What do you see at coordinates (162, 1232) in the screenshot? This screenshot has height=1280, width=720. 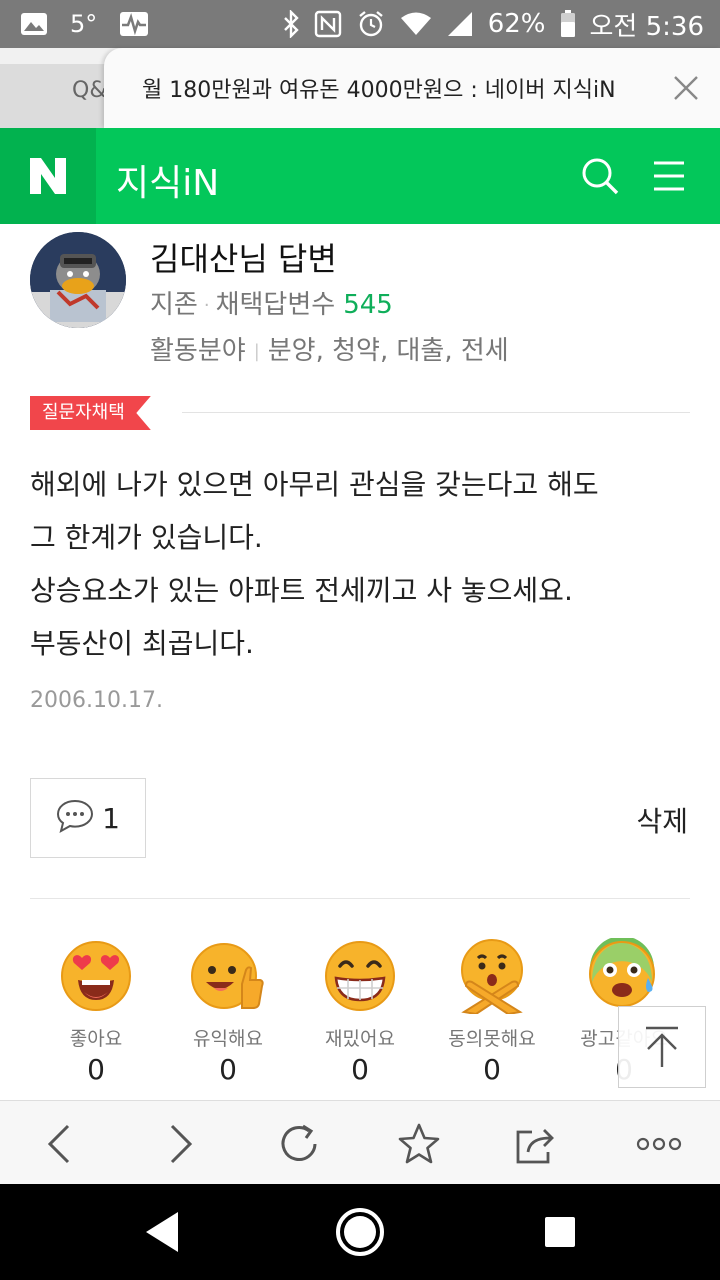 I see `nav-back-icon` at bounding box center [162, 1232].